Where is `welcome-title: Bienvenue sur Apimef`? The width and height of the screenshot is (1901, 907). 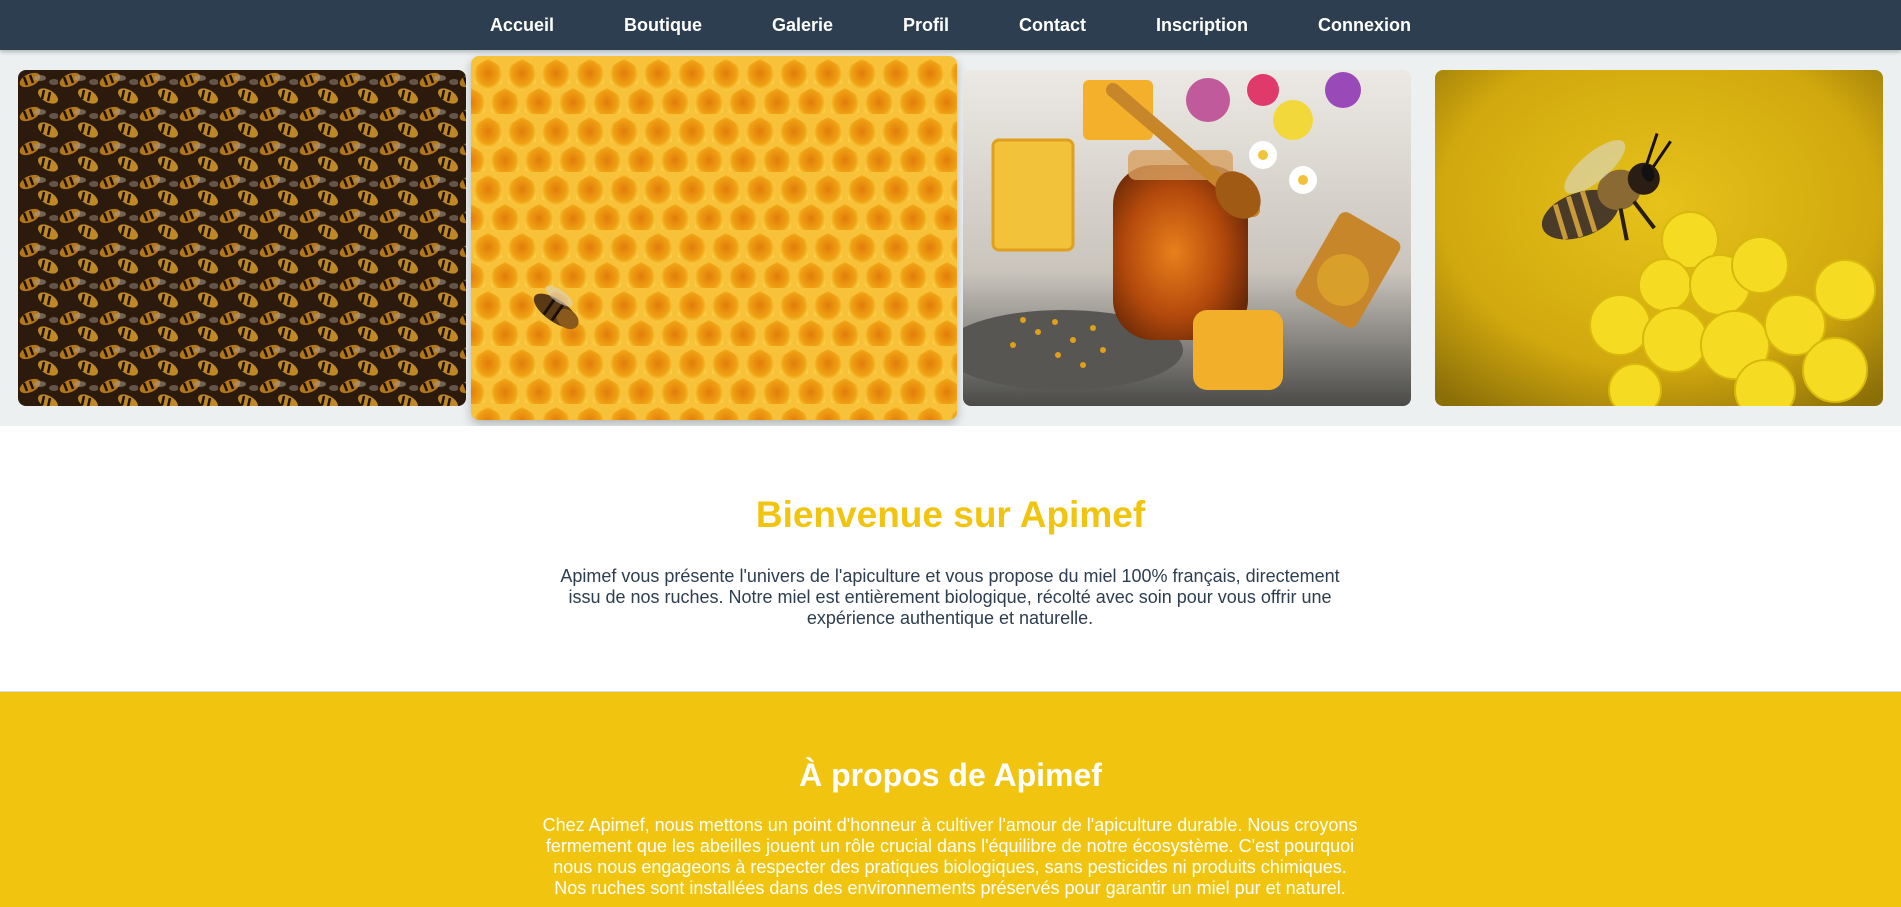
welcome-title: Bienvenue sur Apimef is located at coordinates (950, 514).